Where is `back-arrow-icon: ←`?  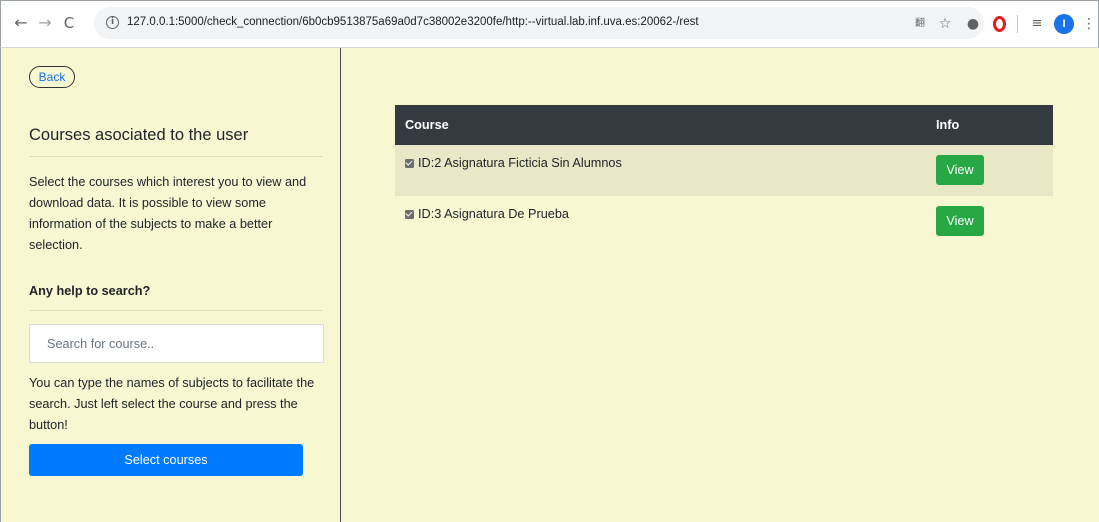 back-arrow-icon: ← is located at coordinates (21, 23).